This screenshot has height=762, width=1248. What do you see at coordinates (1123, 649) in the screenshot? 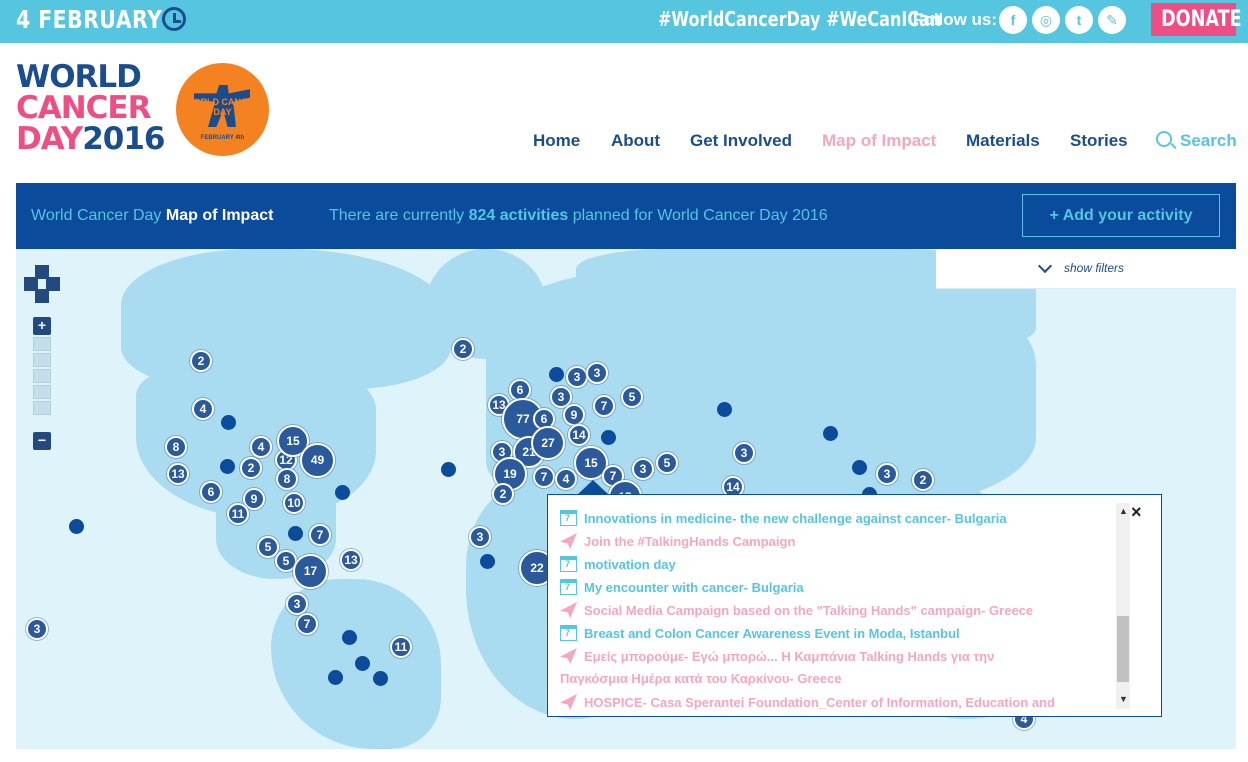
I see `popup-scroll-thumb` at bounding box center [1123, 649].